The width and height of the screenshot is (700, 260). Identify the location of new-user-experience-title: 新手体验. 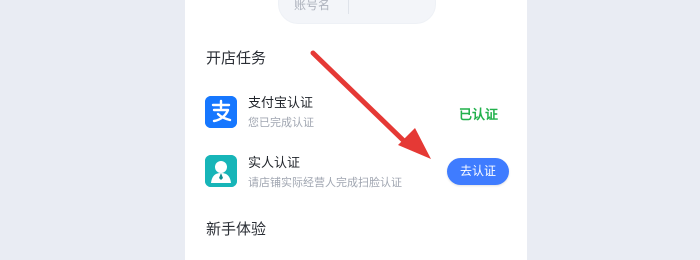
(236, 229).